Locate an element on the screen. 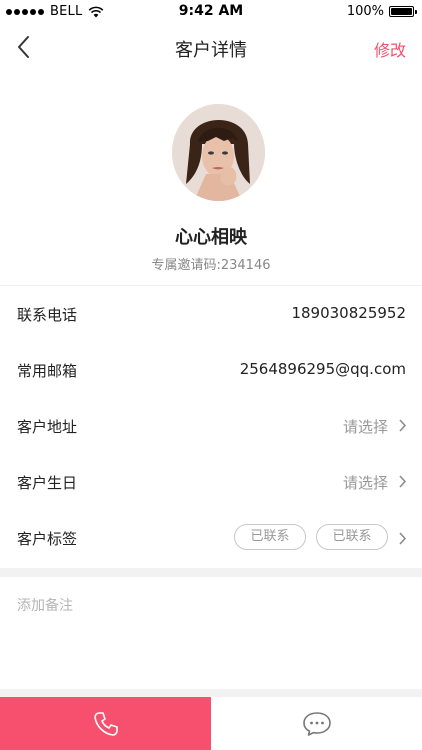  row-tags: 客户标签 已联系 已联系 is located at coordinates (211, 538).